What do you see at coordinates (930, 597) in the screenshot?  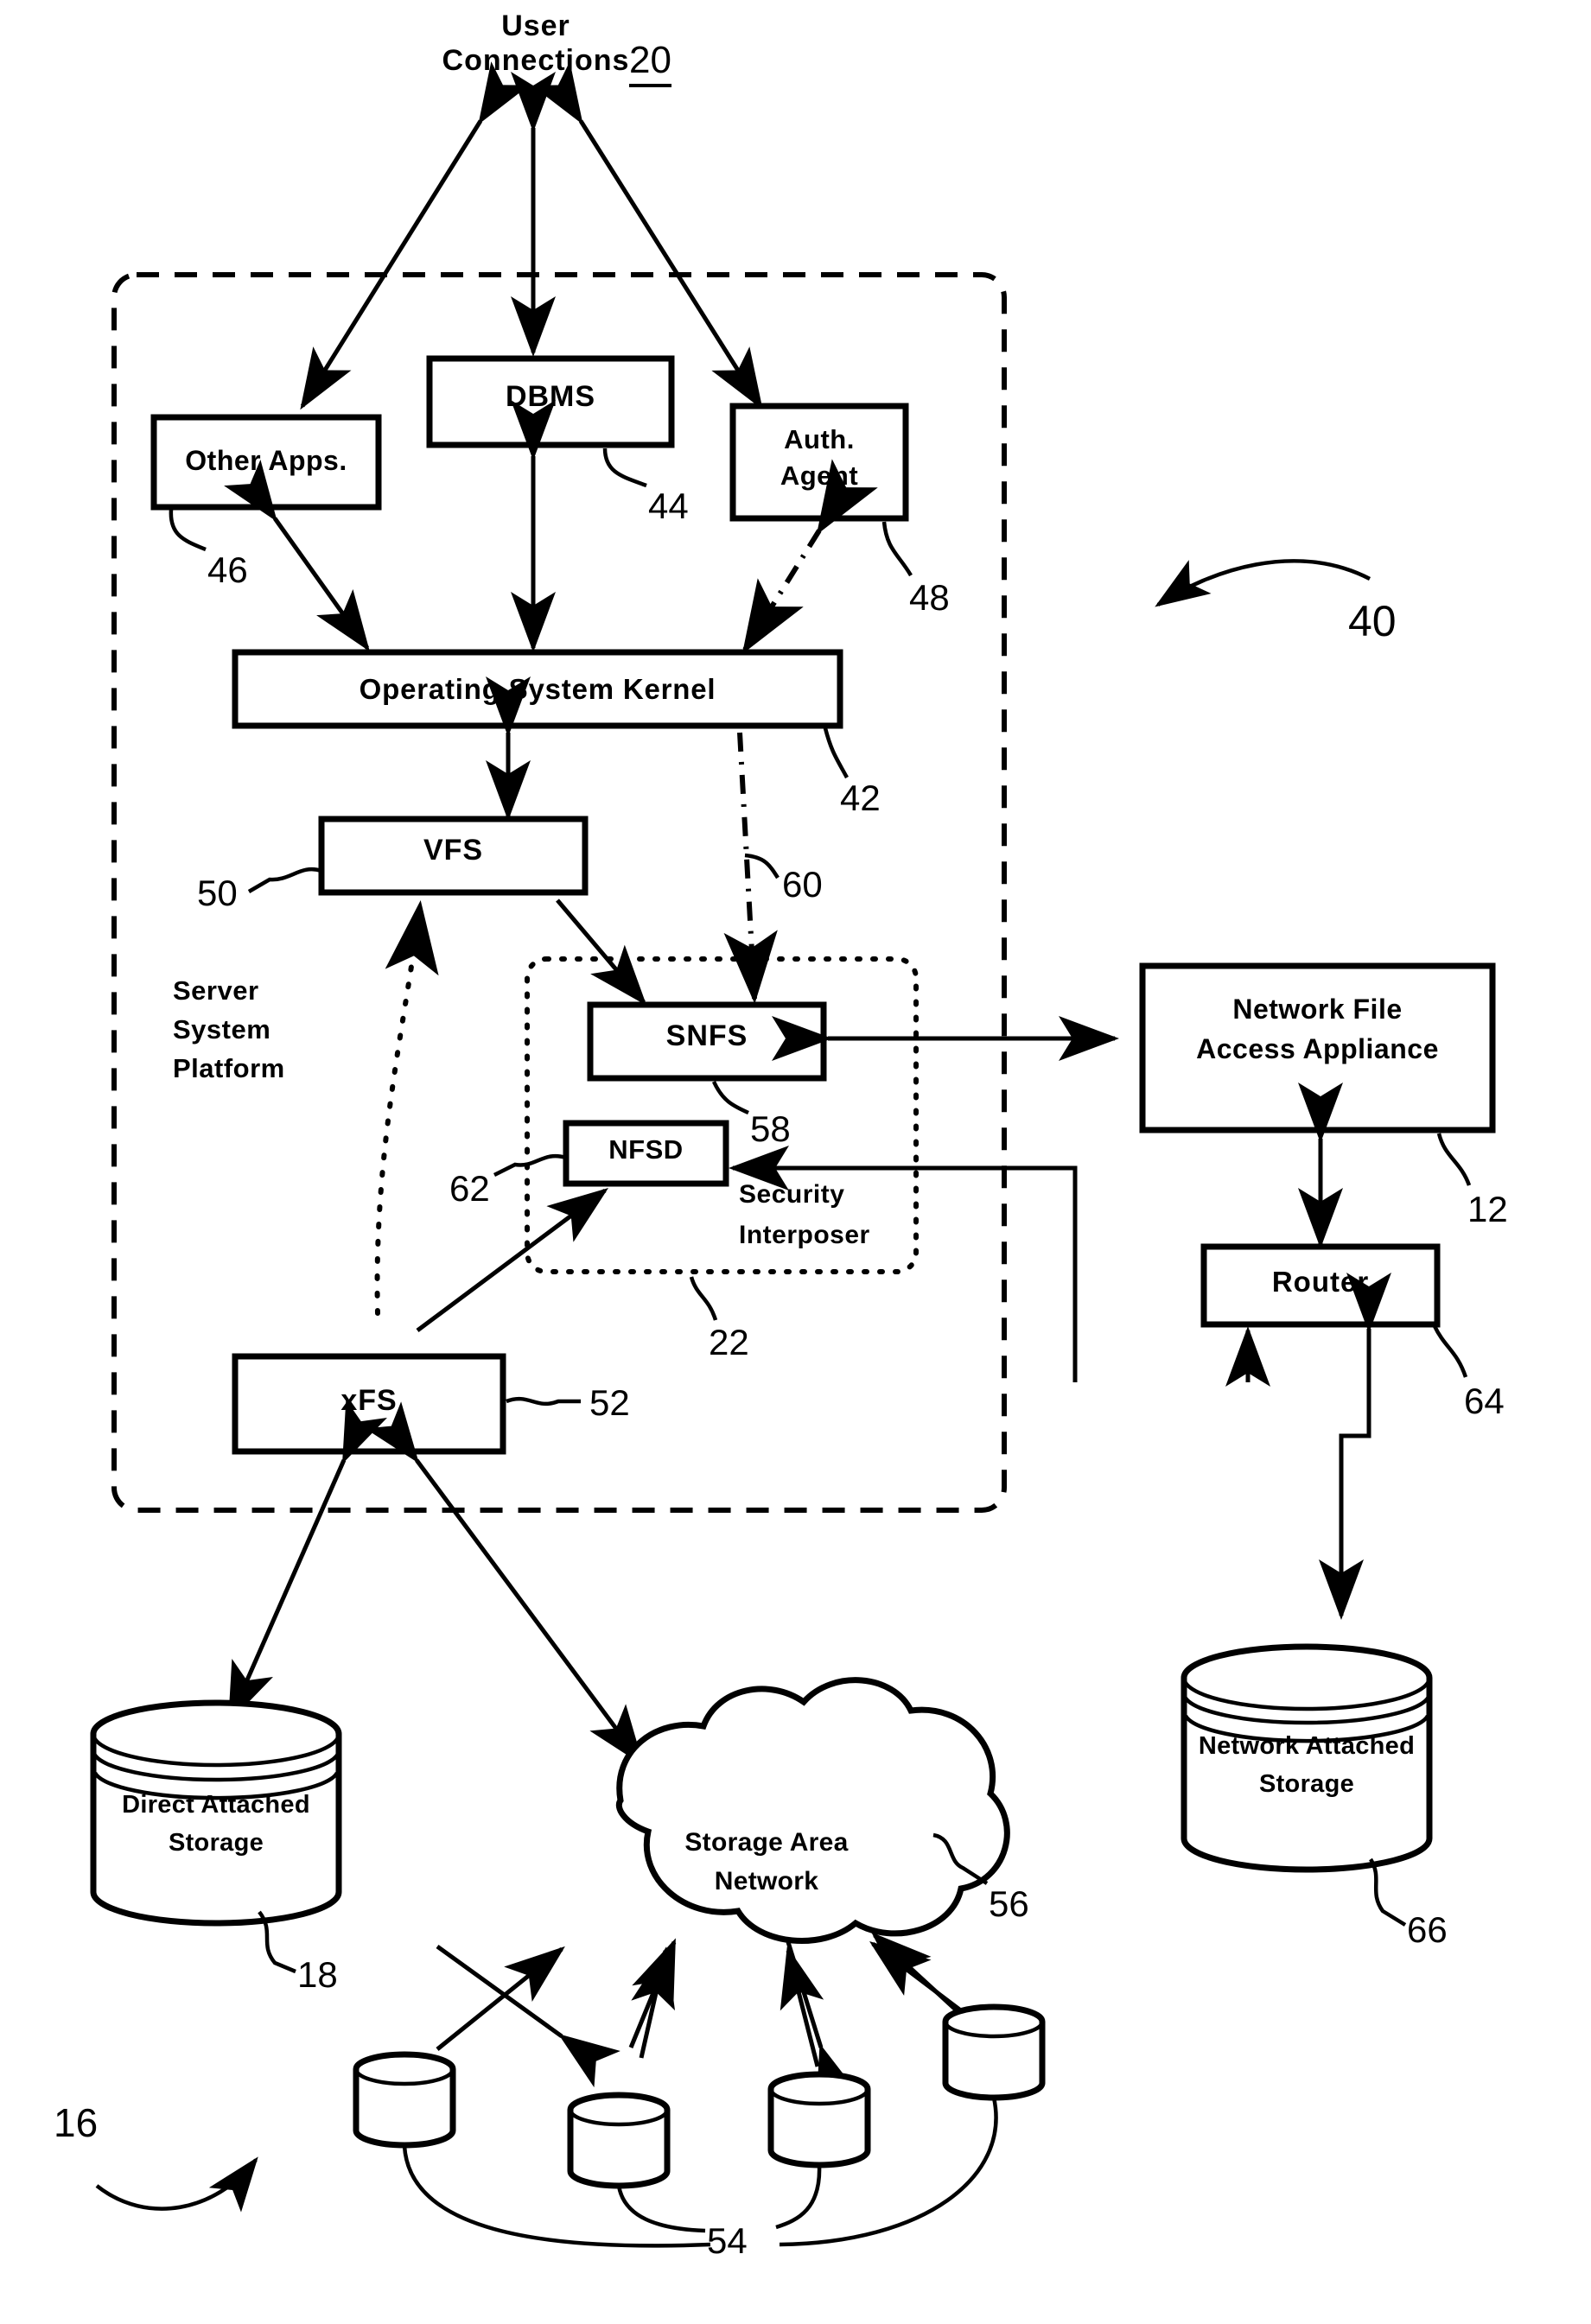 I see `ref-48: 48` at bounding box center [930, 597].